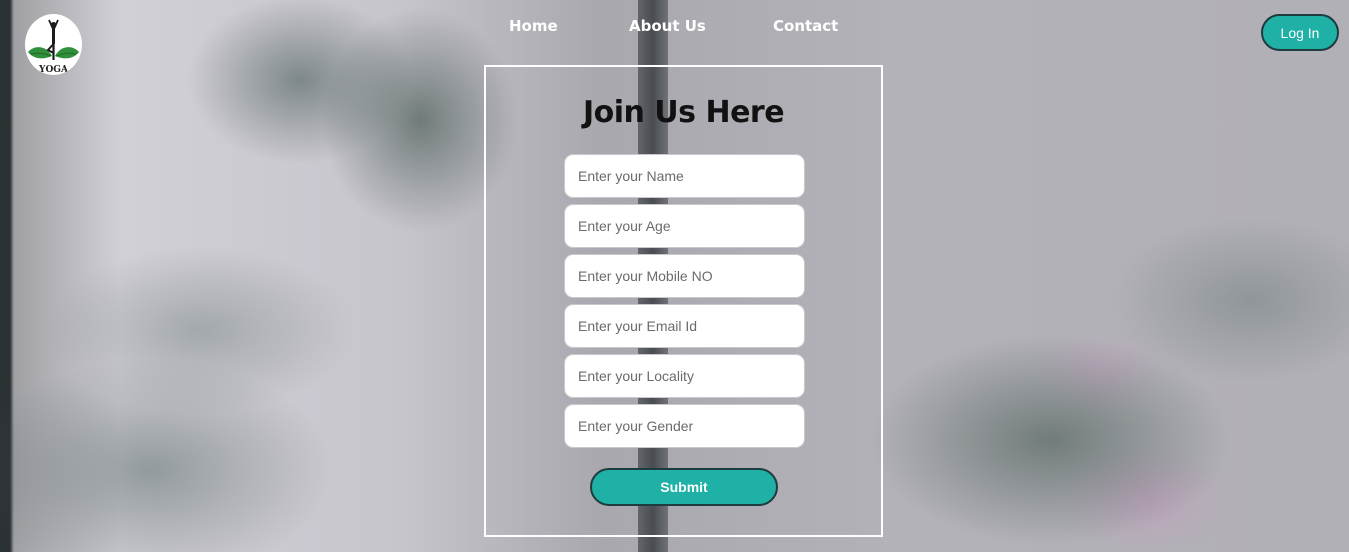 This screenshot has width=1349, height=552. Describe the element at coordinates (683, 112) in the screenshot. I see `form-title: Join Us Here` at that location.